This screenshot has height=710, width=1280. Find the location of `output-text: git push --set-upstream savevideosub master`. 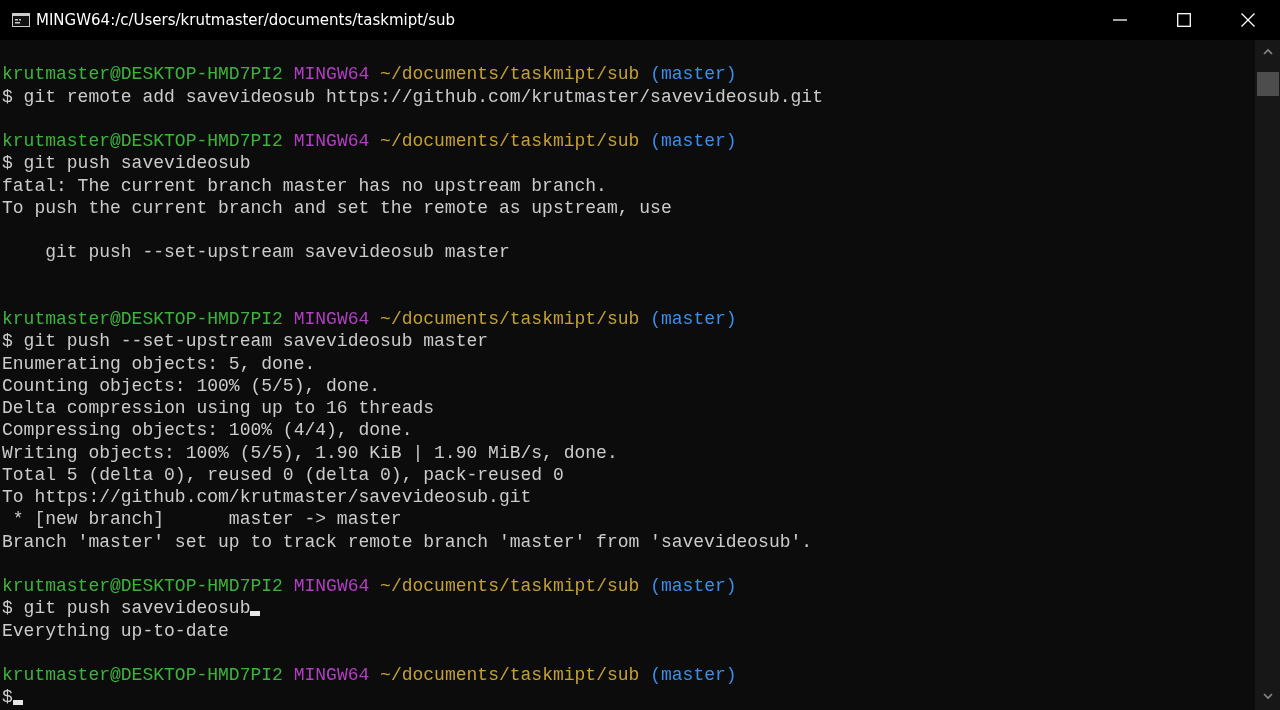

output-text: git push --set-upstream savevideosub master is located at coordinates (277, 252).